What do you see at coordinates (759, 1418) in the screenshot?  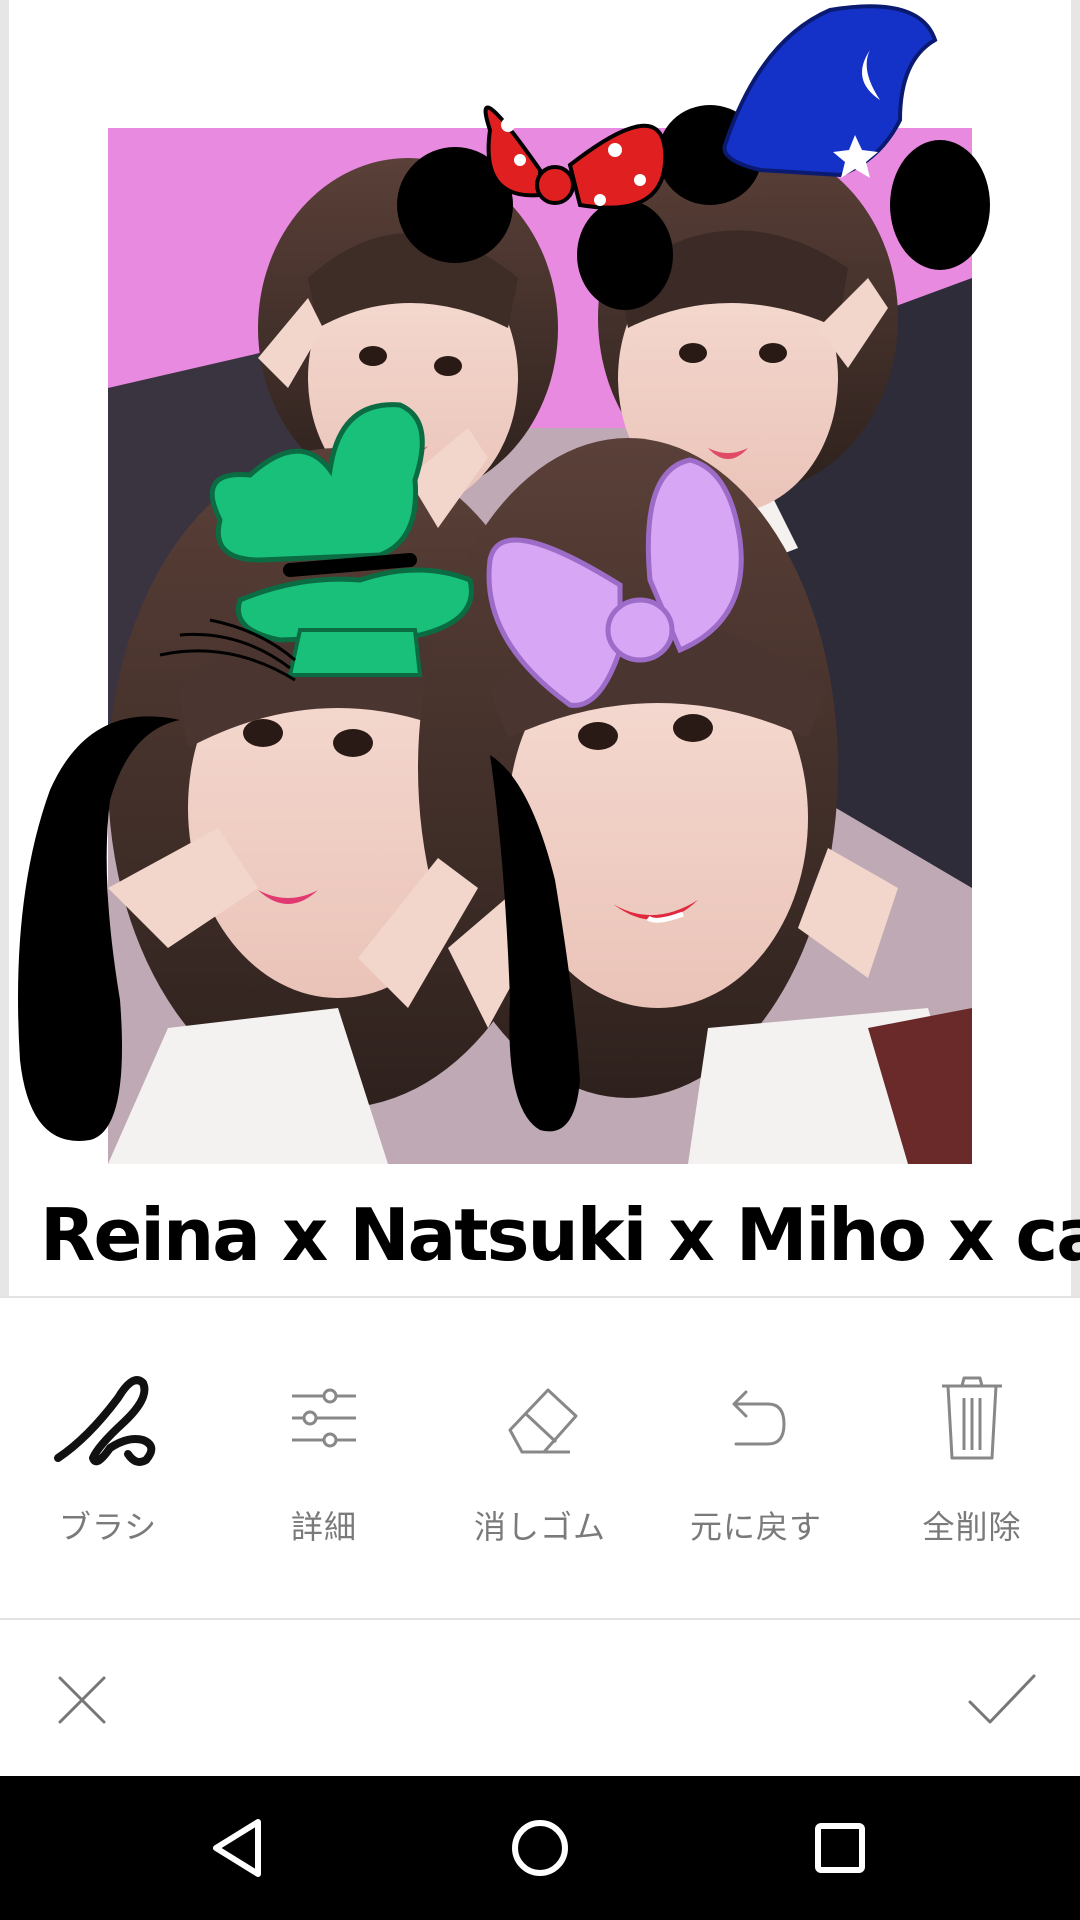 I see `undo-icon` at bounding box center [759, 1418].